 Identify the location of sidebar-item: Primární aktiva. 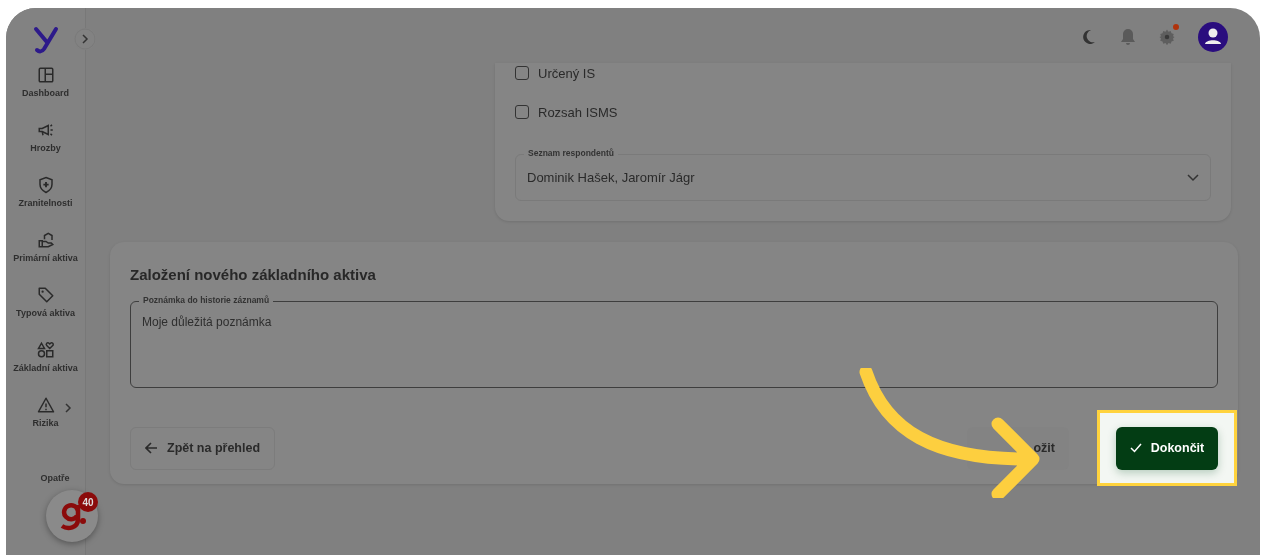
(45, 252).